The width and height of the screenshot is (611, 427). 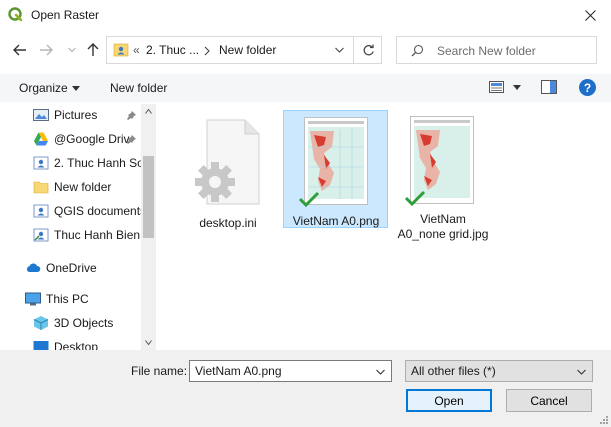 I want to click on up-button, so click(x=93, y=50).